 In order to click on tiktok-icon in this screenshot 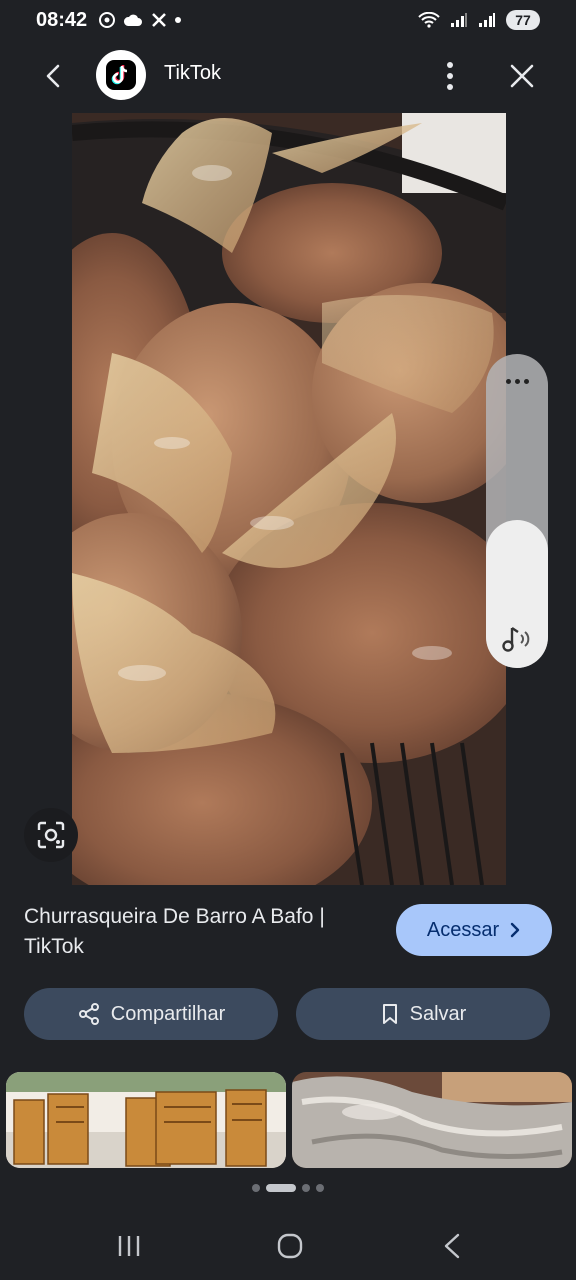, I will do `click(121, 75)`.